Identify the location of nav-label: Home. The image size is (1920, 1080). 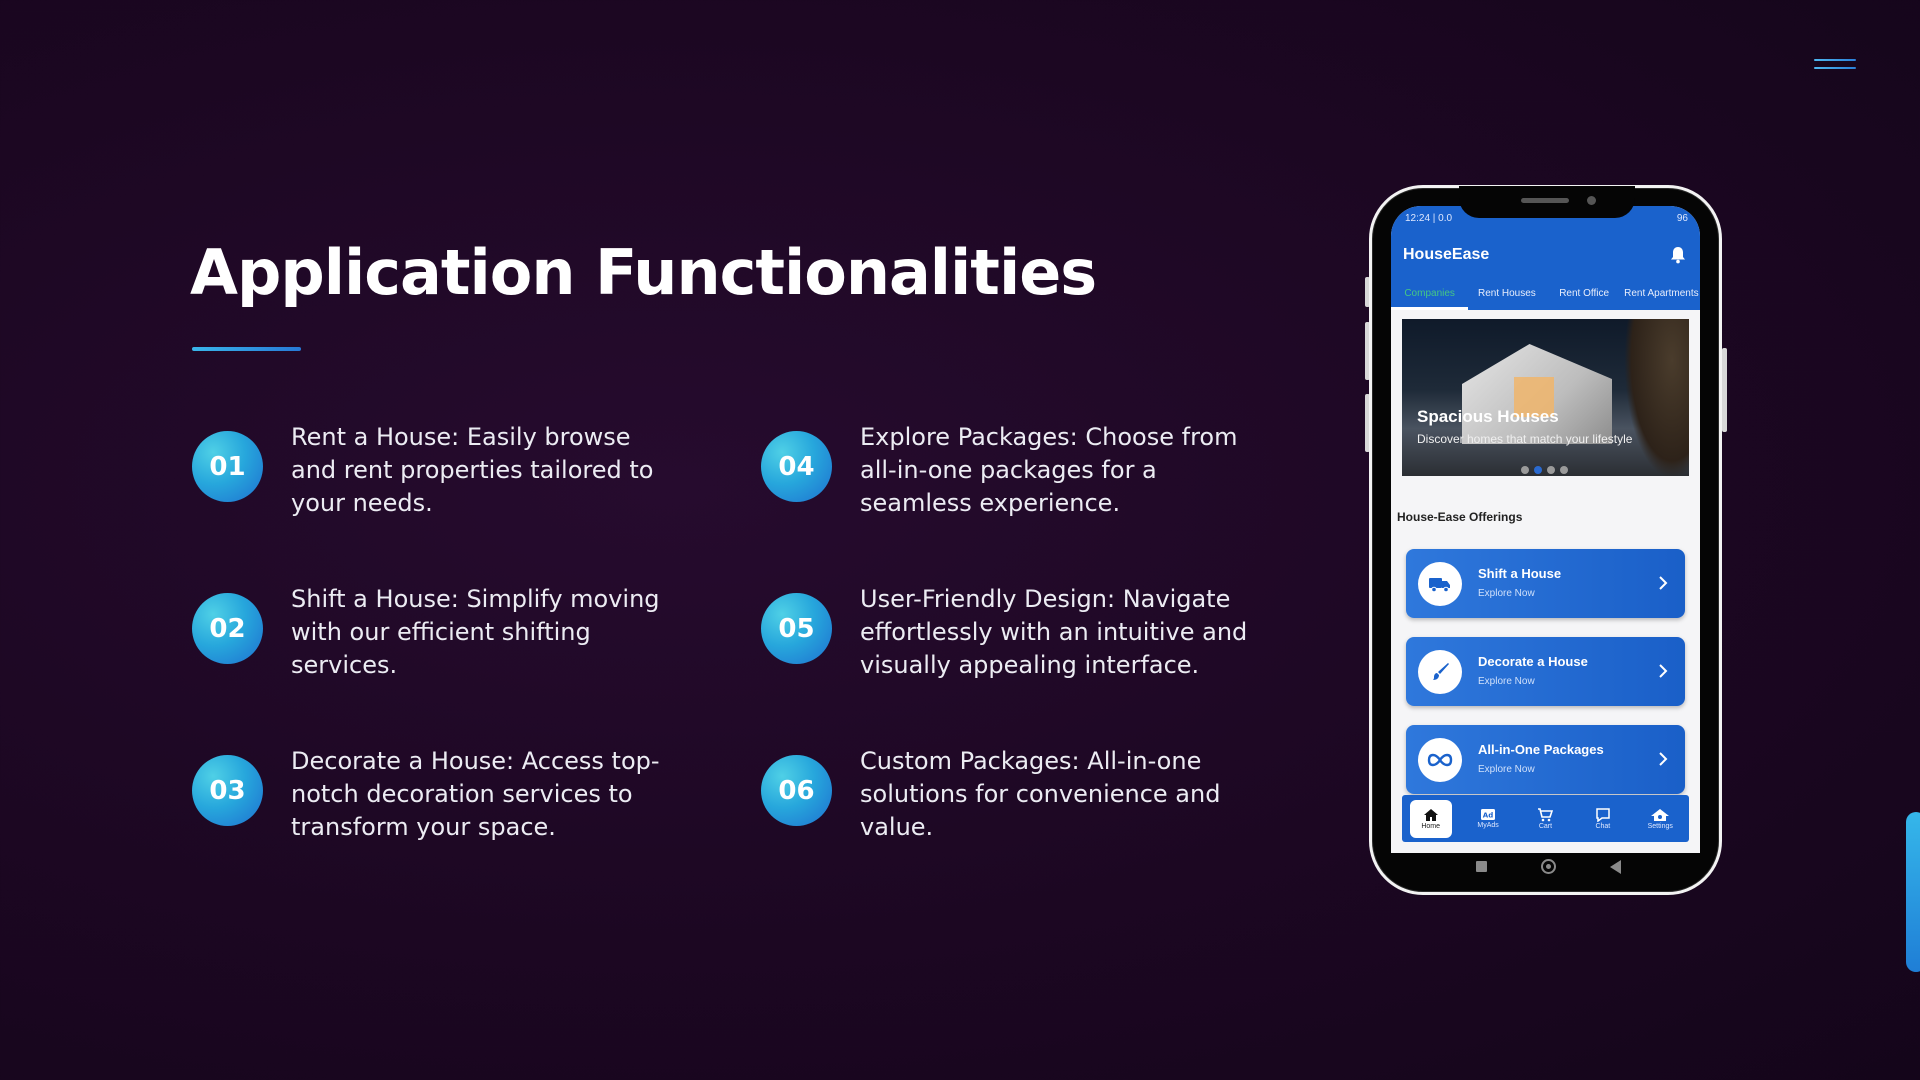
(1431, 826).